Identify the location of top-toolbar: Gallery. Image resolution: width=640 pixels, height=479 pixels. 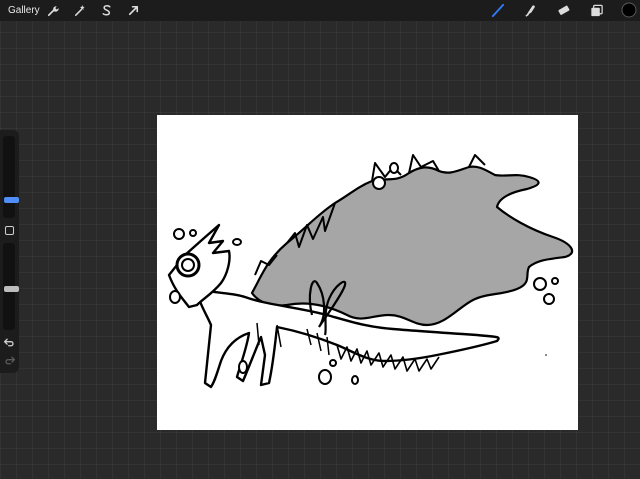
(320, 10).